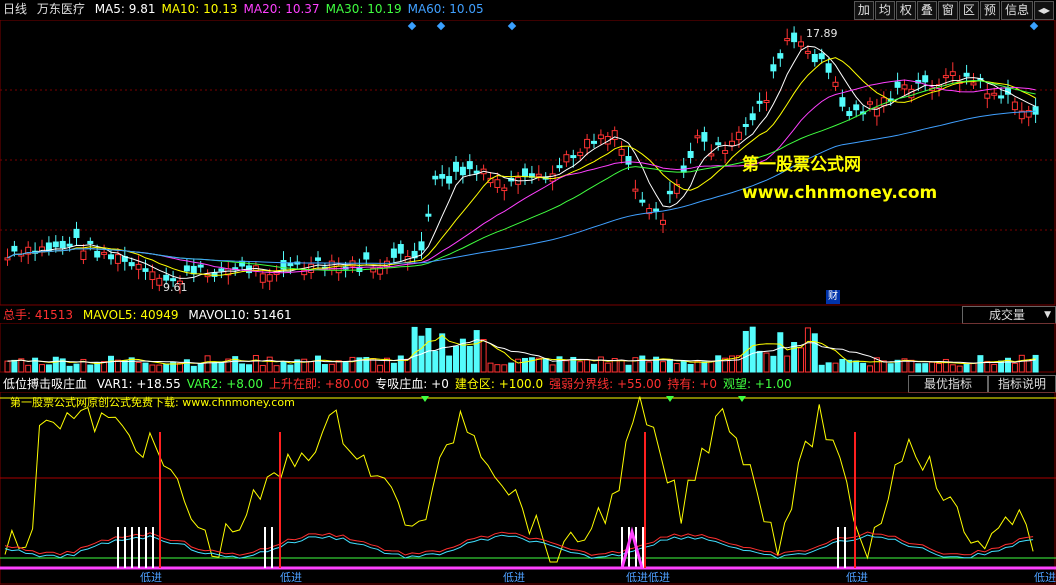  What do you see at coordinates (54, 315) in the screenshot?
I see `total-volume-value: 41513` at bounding box center [54, 315].